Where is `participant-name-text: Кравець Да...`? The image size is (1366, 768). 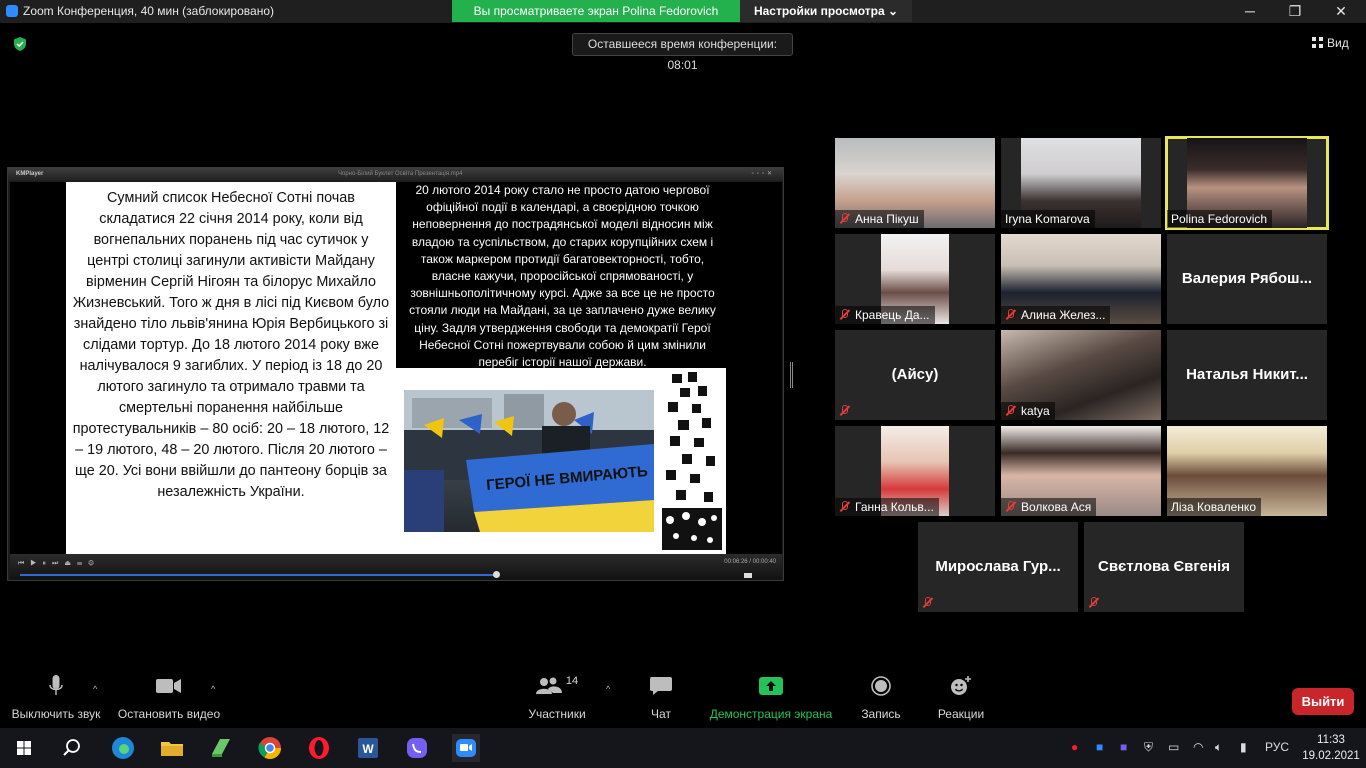
participant-name-text: Кравець Да... is located at coordinates (892, 315).